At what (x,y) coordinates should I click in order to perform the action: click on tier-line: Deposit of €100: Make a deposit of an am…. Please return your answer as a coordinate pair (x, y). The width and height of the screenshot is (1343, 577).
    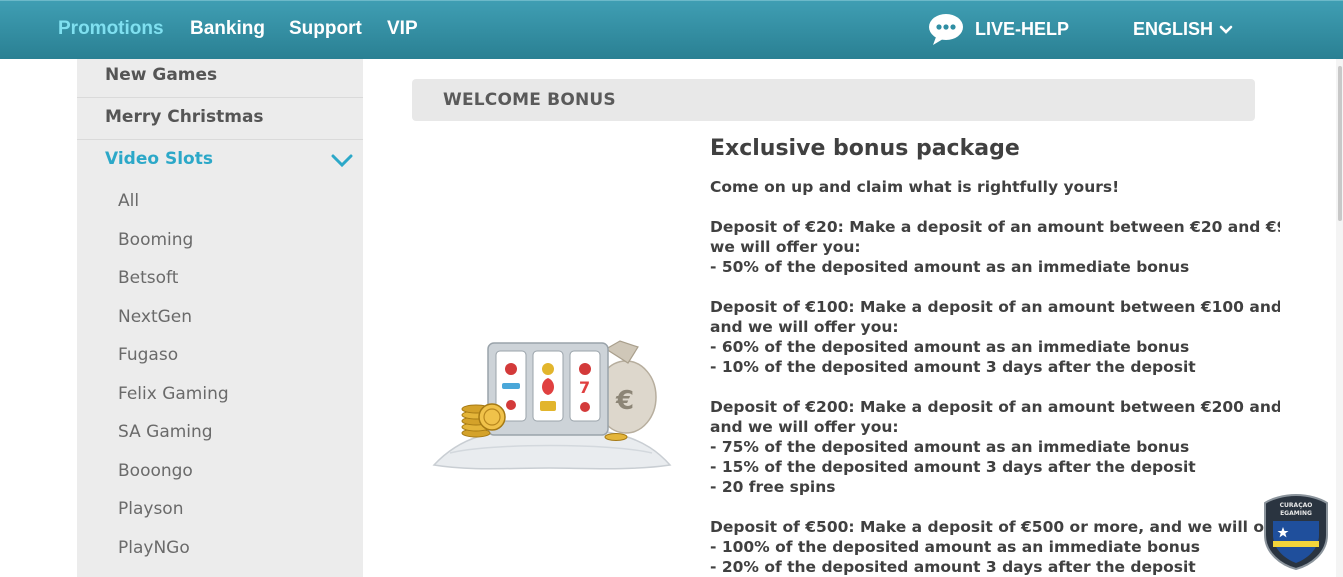
    Looking at the image, I should click on (995, 307).